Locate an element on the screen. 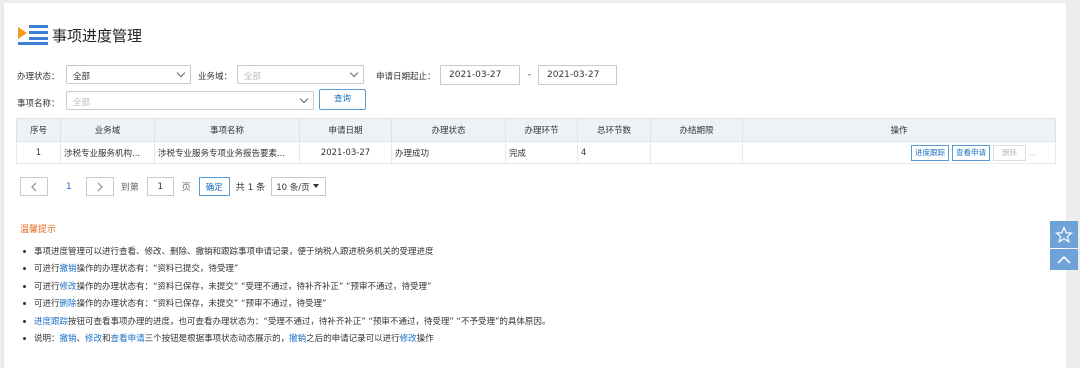  column-header: 总环节数 is located at coordinates (614, 130).